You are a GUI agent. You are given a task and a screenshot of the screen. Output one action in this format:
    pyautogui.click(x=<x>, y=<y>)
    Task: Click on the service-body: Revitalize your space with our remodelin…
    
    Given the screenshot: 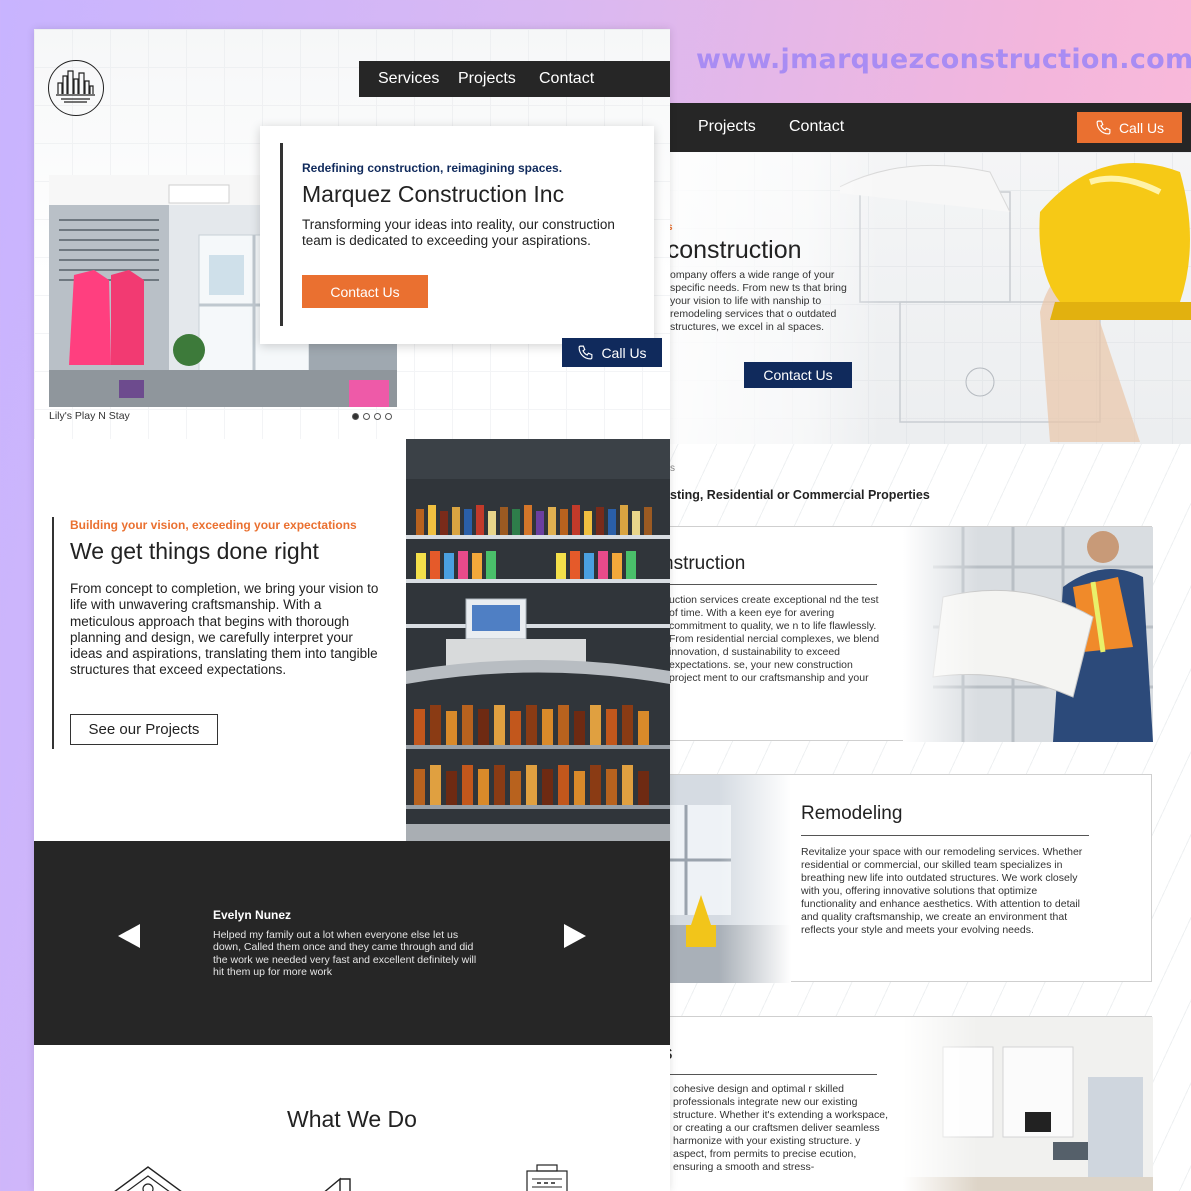 What is the action you would take?
    pyautogui.click(x=942, y=891)
    